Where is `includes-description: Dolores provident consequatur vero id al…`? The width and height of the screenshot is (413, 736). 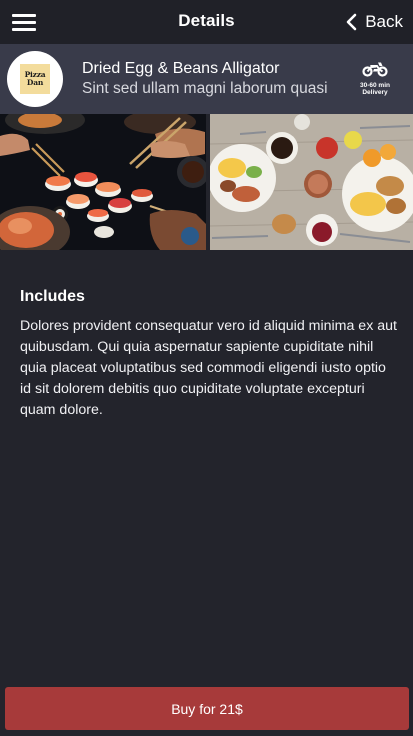 includes-description: Dolores provident consequatur vero id al… is located at coordinates (208, 368).